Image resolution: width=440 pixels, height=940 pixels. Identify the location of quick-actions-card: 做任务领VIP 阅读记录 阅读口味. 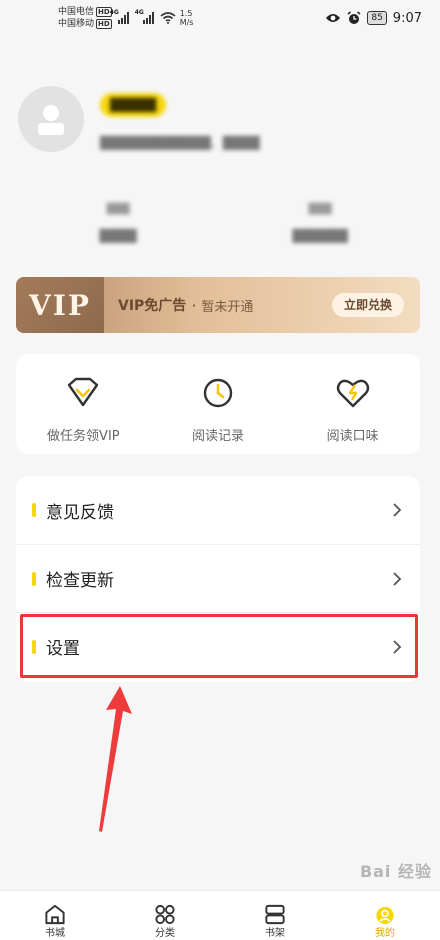
(218, 404).